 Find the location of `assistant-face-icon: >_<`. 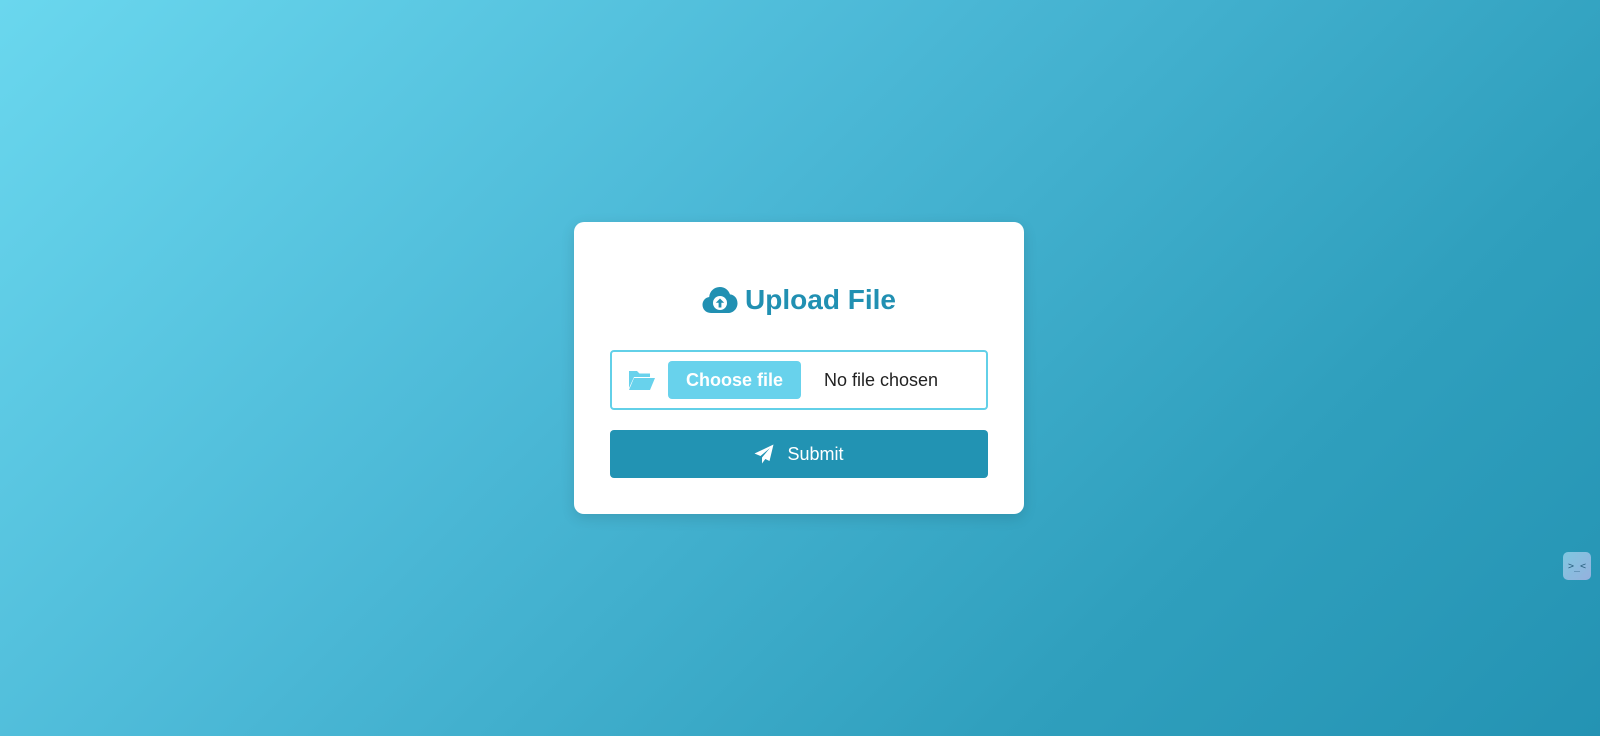

assistant-face-icon: >_< is located at coordinates (1577, 566).